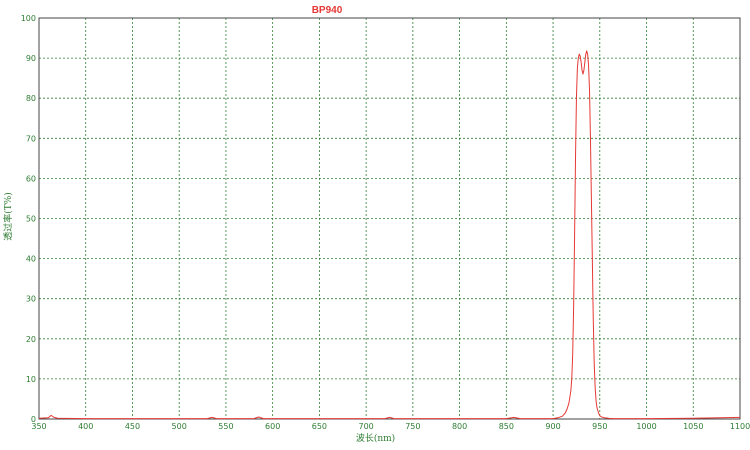 The height and width of the screenshot is (450, 750). I want to click on y-tick-label: 50, so click(31, 219).